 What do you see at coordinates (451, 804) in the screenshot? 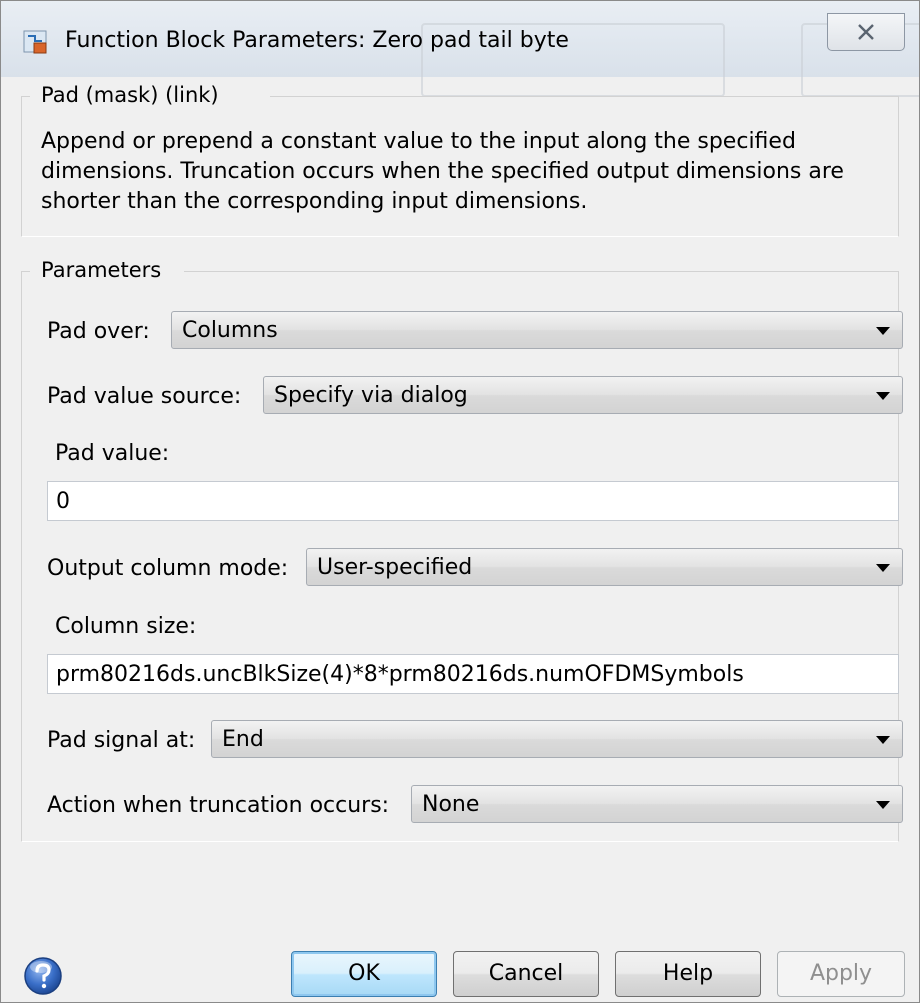
I see `truncation-action-value: None` at bounding box center [451, 804].